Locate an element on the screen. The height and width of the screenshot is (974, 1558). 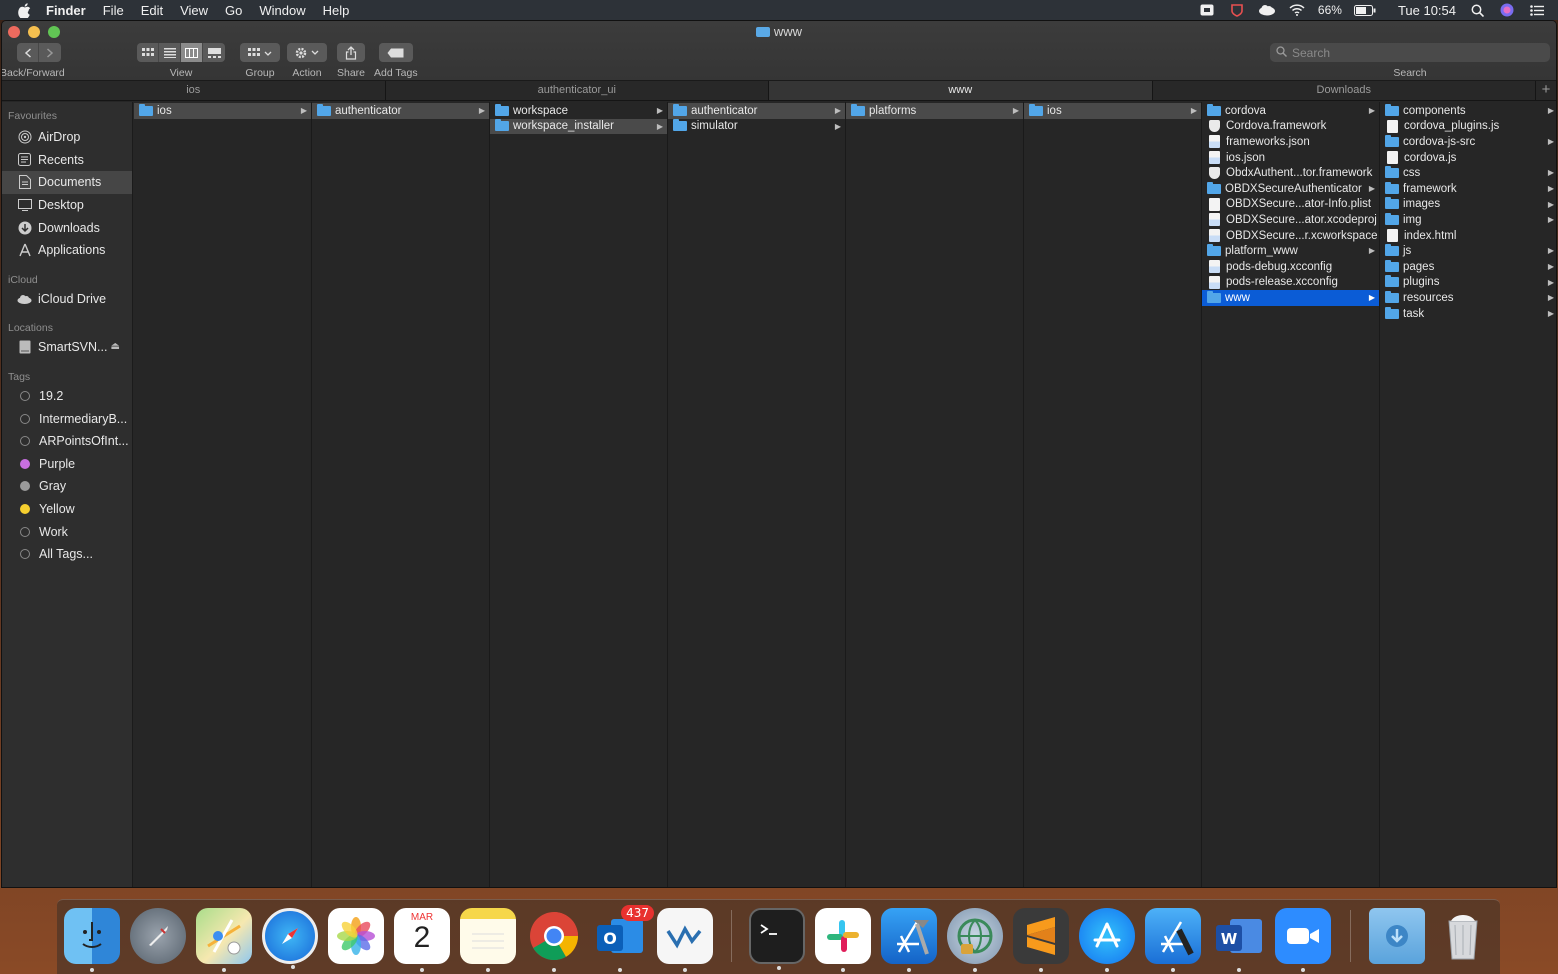
file-row: cordova ▶ is located at coordinates (1290, 111).